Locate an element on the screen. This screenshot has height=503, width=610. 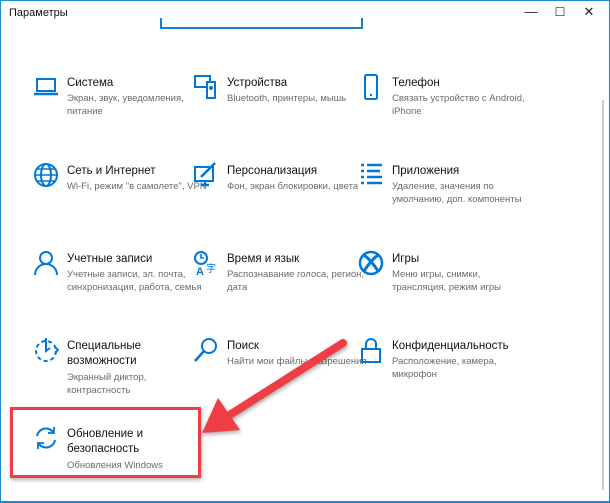
tile-subtitle: Связать устройство с Android, iPhone is located at coordinates (458, 105).